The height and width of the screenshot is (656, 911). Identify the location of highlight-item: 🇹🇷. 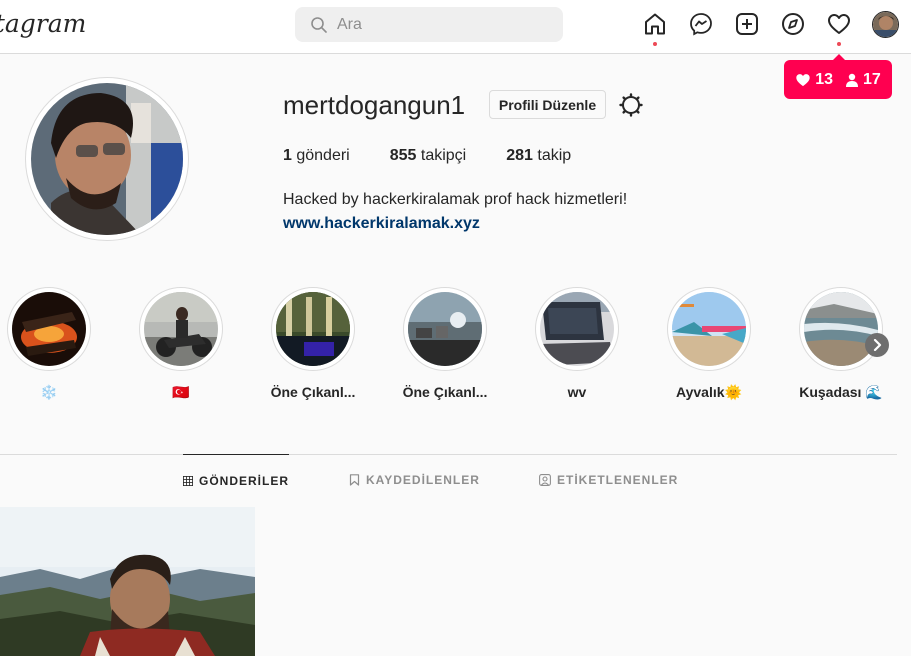
(181, 344).